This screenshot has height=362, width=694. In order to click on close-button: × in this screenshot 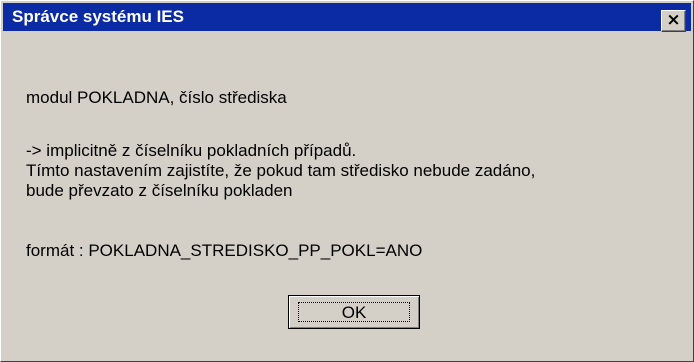, I will do `click(673, 21)`.